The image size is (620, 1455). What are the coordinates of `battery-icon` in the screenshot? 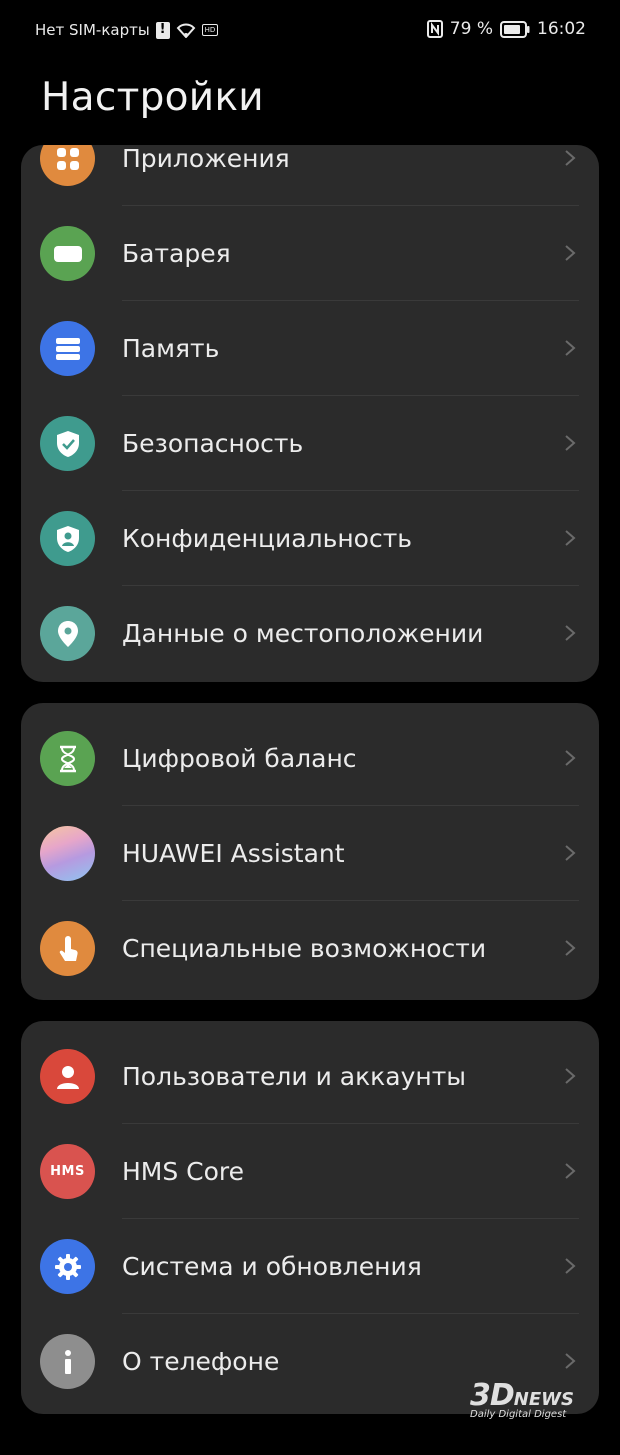 It's located at (67, 253).